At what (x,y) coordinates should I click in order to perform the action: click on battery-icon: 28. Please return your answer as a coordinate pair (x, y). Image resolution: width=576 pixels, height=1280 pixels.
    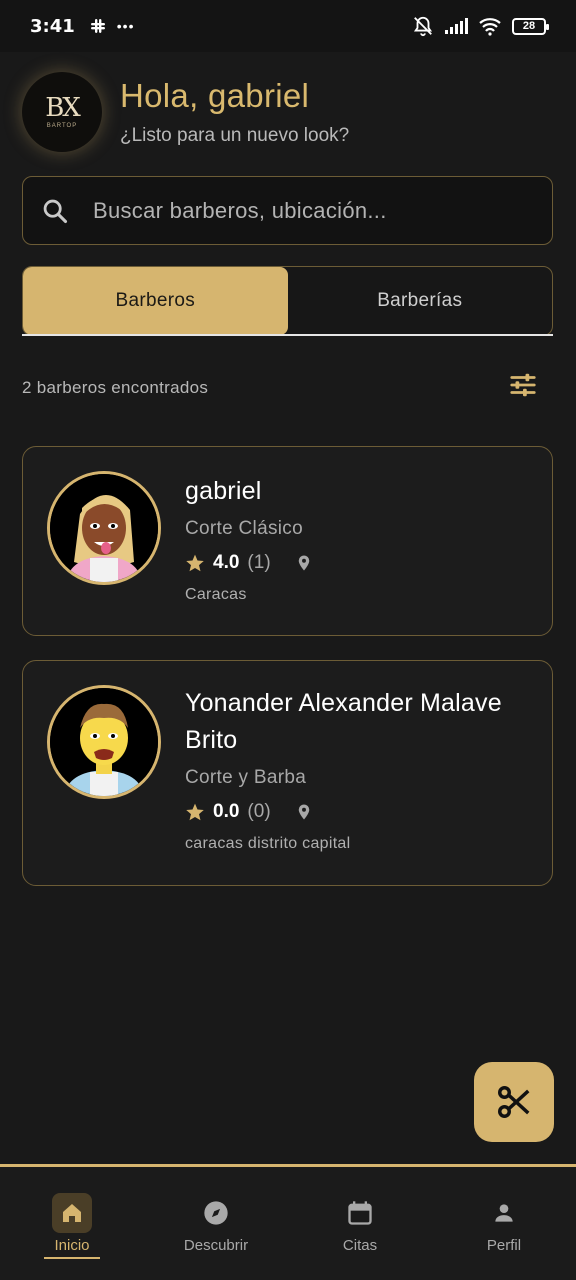
    Looking at the image, I should click on (530, 26).